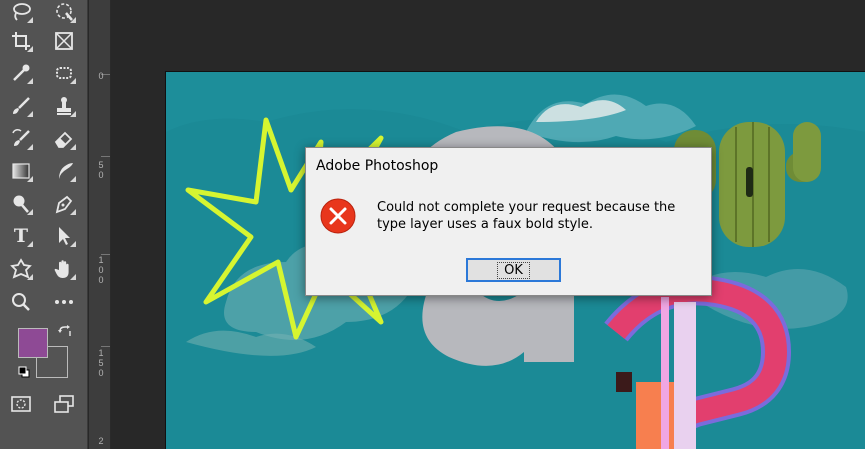 This screenshot has height=449, width=865. I want to click on screen-mode-button, so click(64, 404).